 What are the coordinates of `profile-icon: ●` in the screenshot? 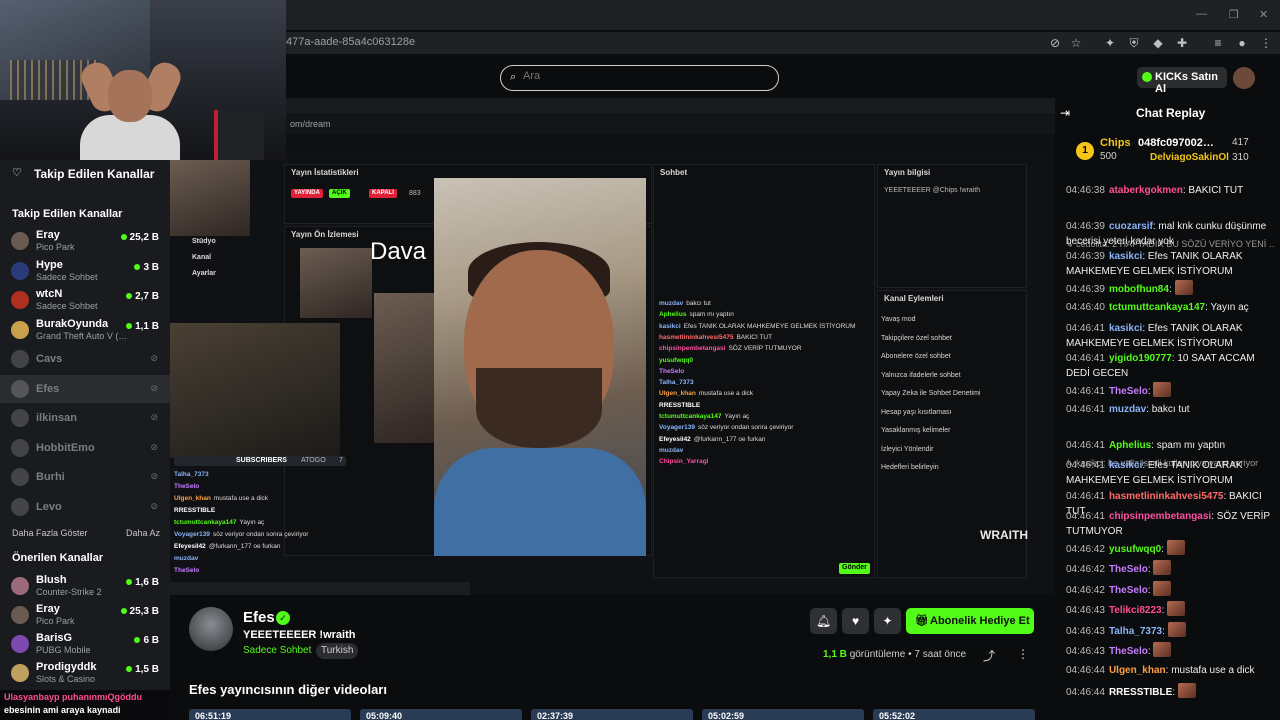 It's located at (1242, 43).